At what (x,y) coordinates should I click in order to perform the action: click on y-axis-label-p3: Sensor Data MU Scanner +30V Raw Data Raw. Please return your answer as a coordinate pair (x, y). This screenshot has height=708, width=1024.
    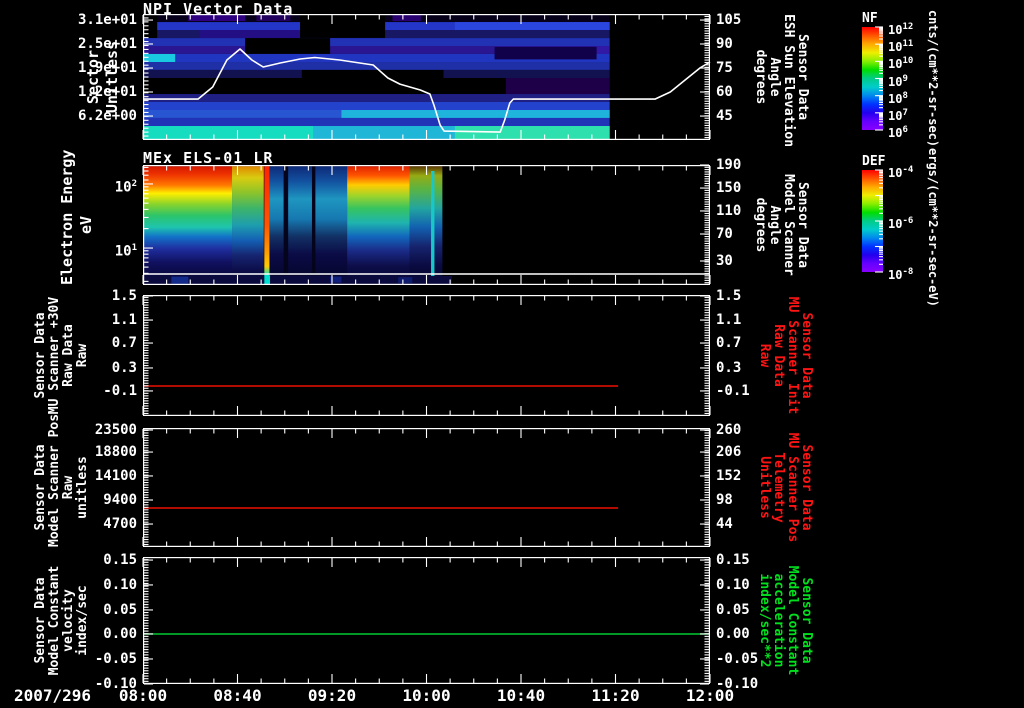
    Looking at the image, I should click on (61, 355).